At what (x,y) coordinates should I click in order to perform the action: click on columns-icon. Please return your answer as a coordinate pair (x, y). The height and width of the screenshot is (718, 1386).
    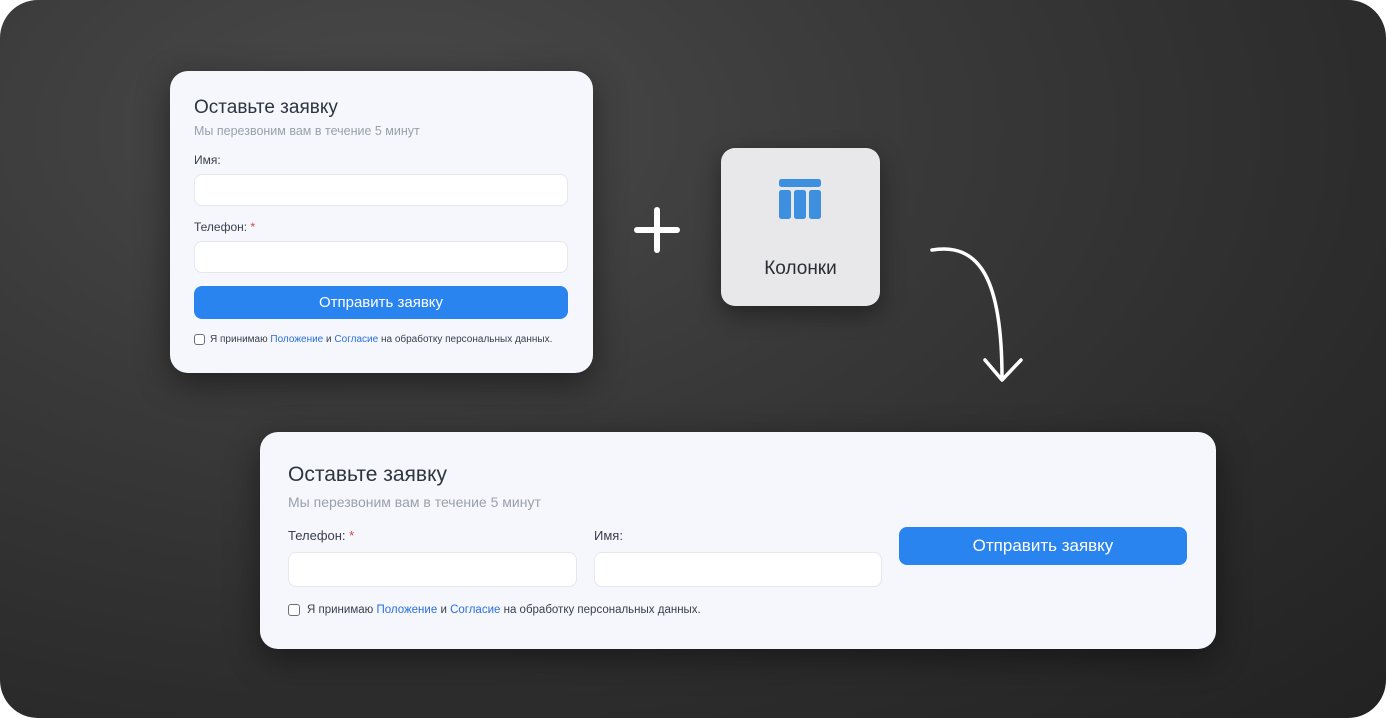
    Looking at the image, I should click on (800, 199).